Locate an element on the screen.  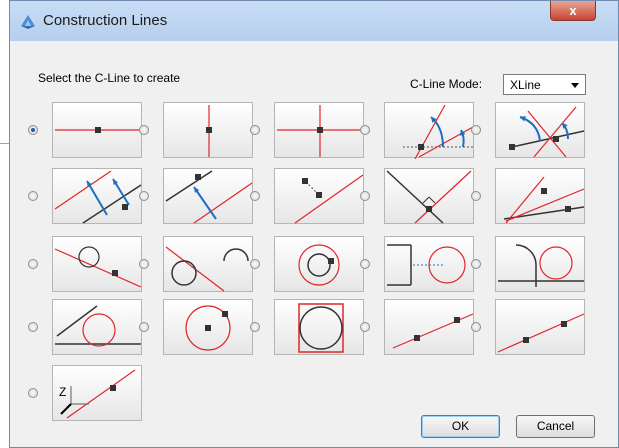
cline-option-tangent-circle-line is located at coordinates (97, 264).